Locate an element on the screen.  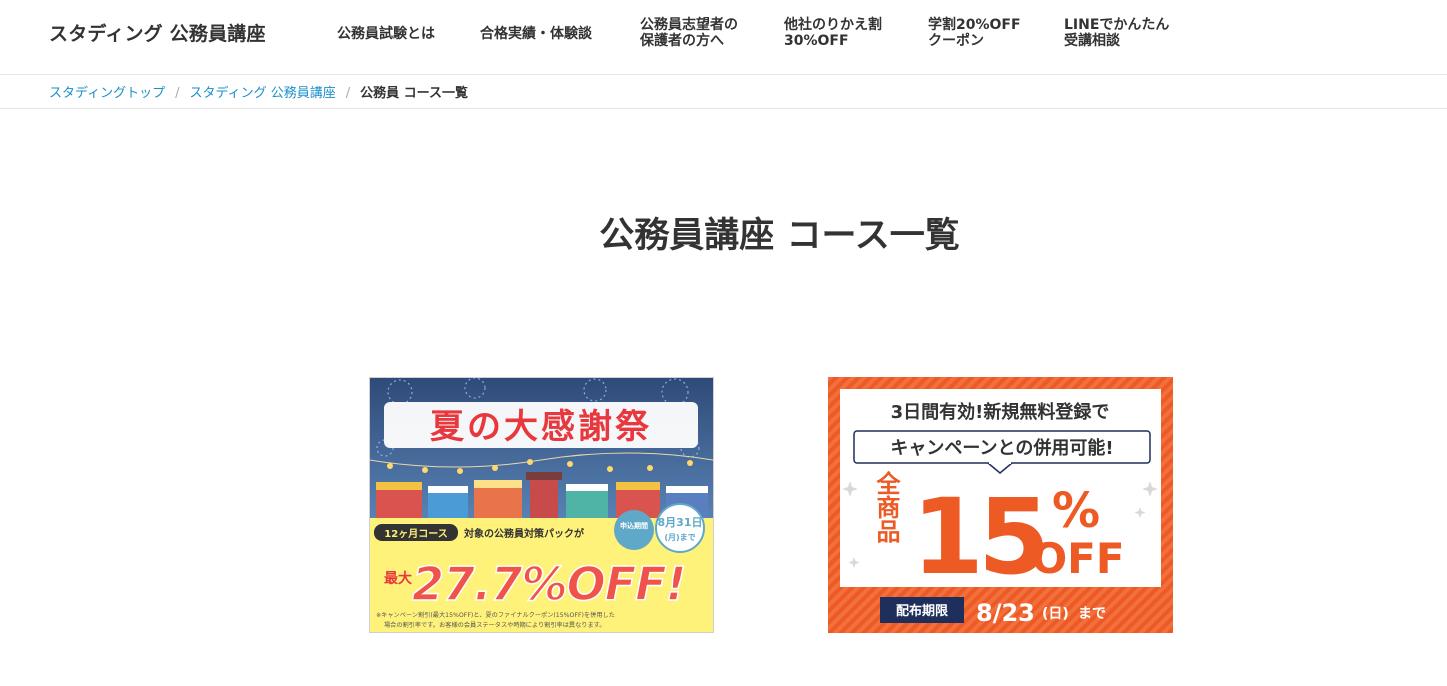
site-logo: スタディング 公務員講座 is located at coordinates (157, 32).